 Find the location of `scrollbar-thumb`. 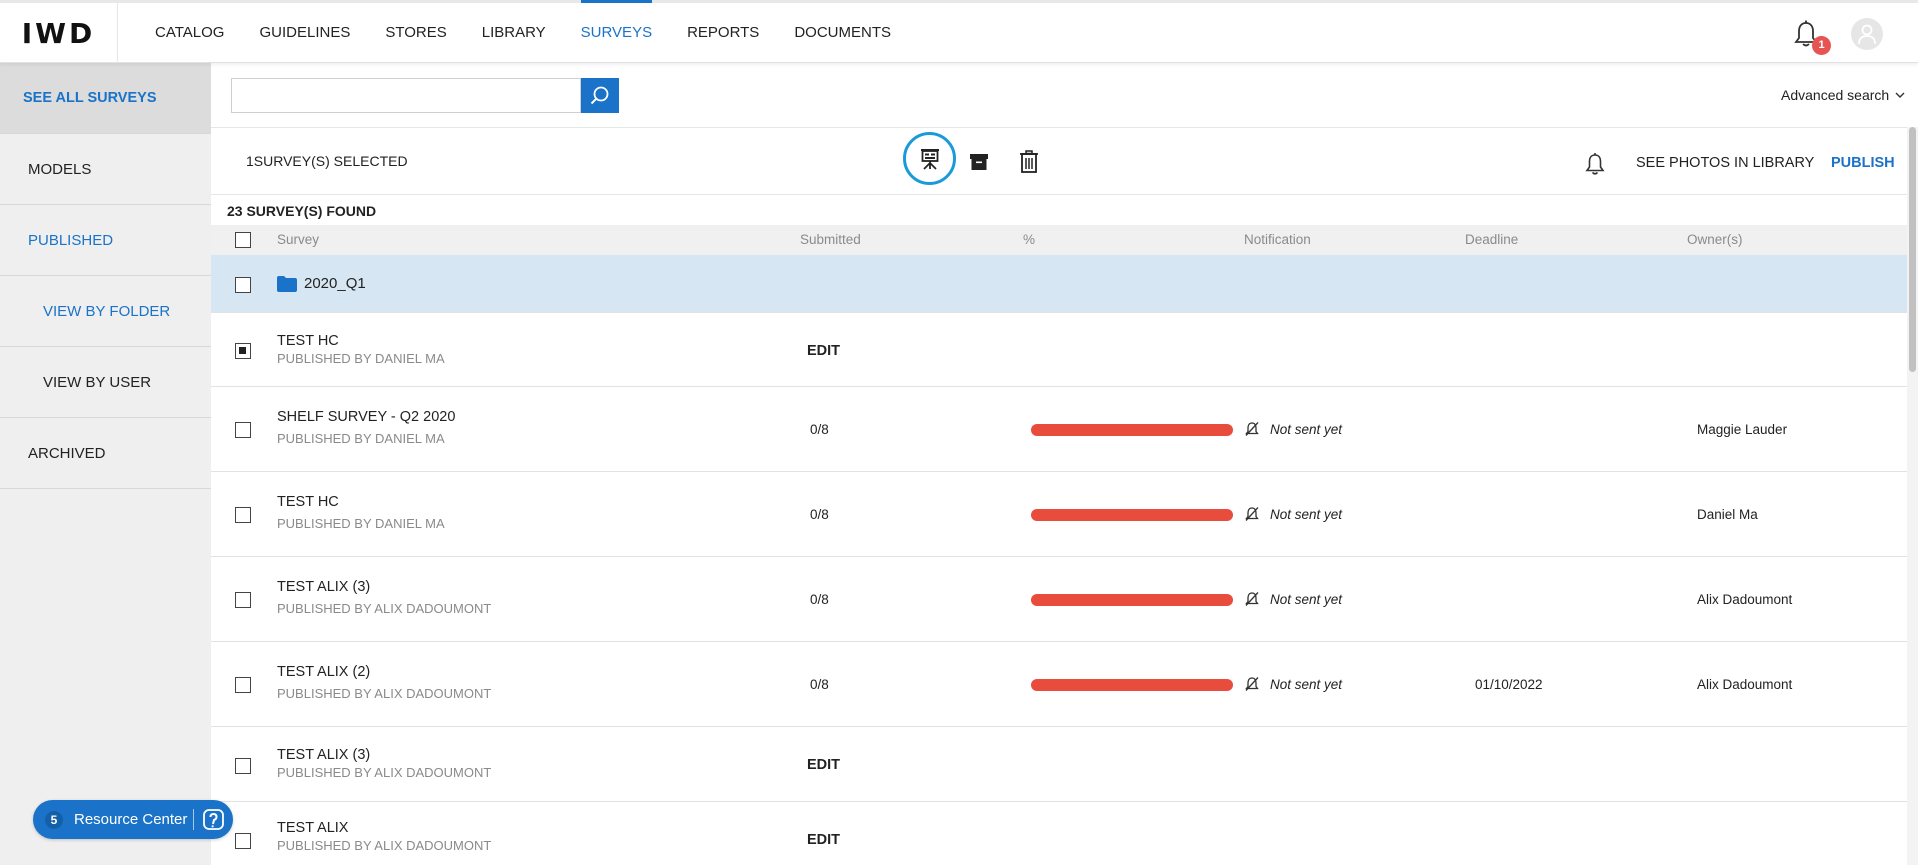

scrollbar-thumb is located at coordinates (1912, 249).